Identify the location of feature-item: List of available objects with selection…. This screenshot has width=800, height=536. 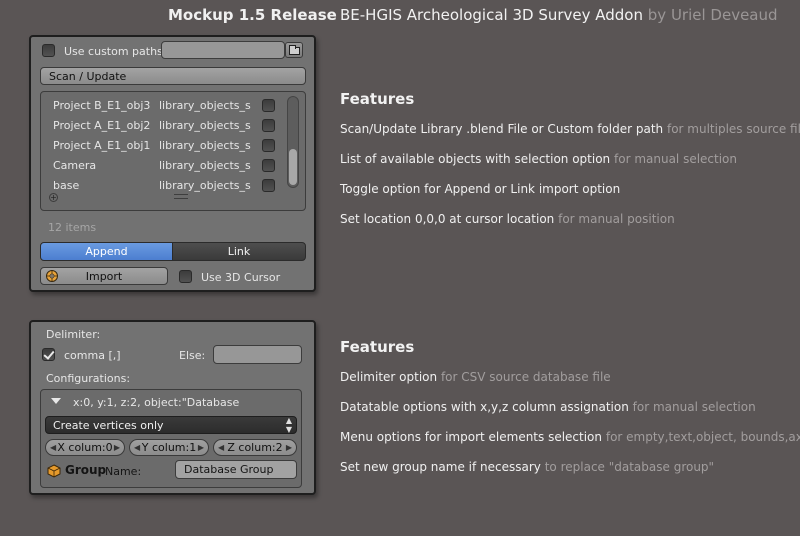
(538, 159).